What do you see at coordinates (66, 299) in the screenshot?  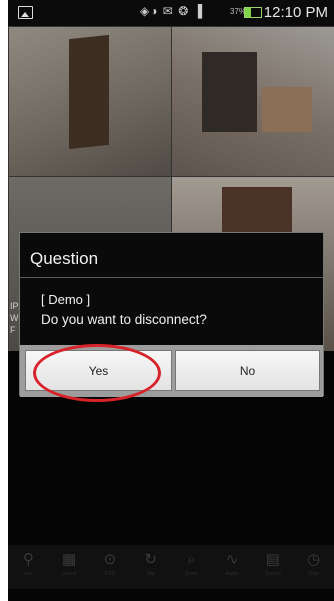 I see `dialog-site-name: [ Demo ]` at bounding box center [66, 299].